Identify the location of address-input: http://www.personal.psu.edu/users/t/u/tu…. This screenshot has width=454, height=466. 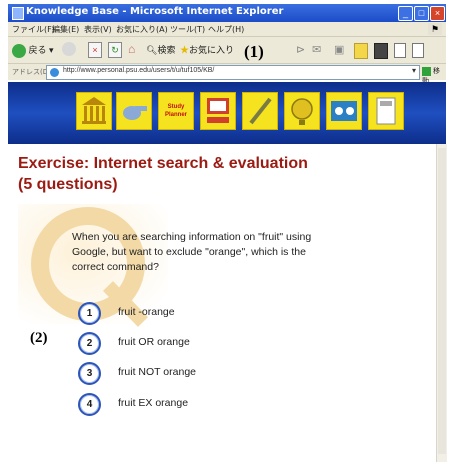
(233, 72).